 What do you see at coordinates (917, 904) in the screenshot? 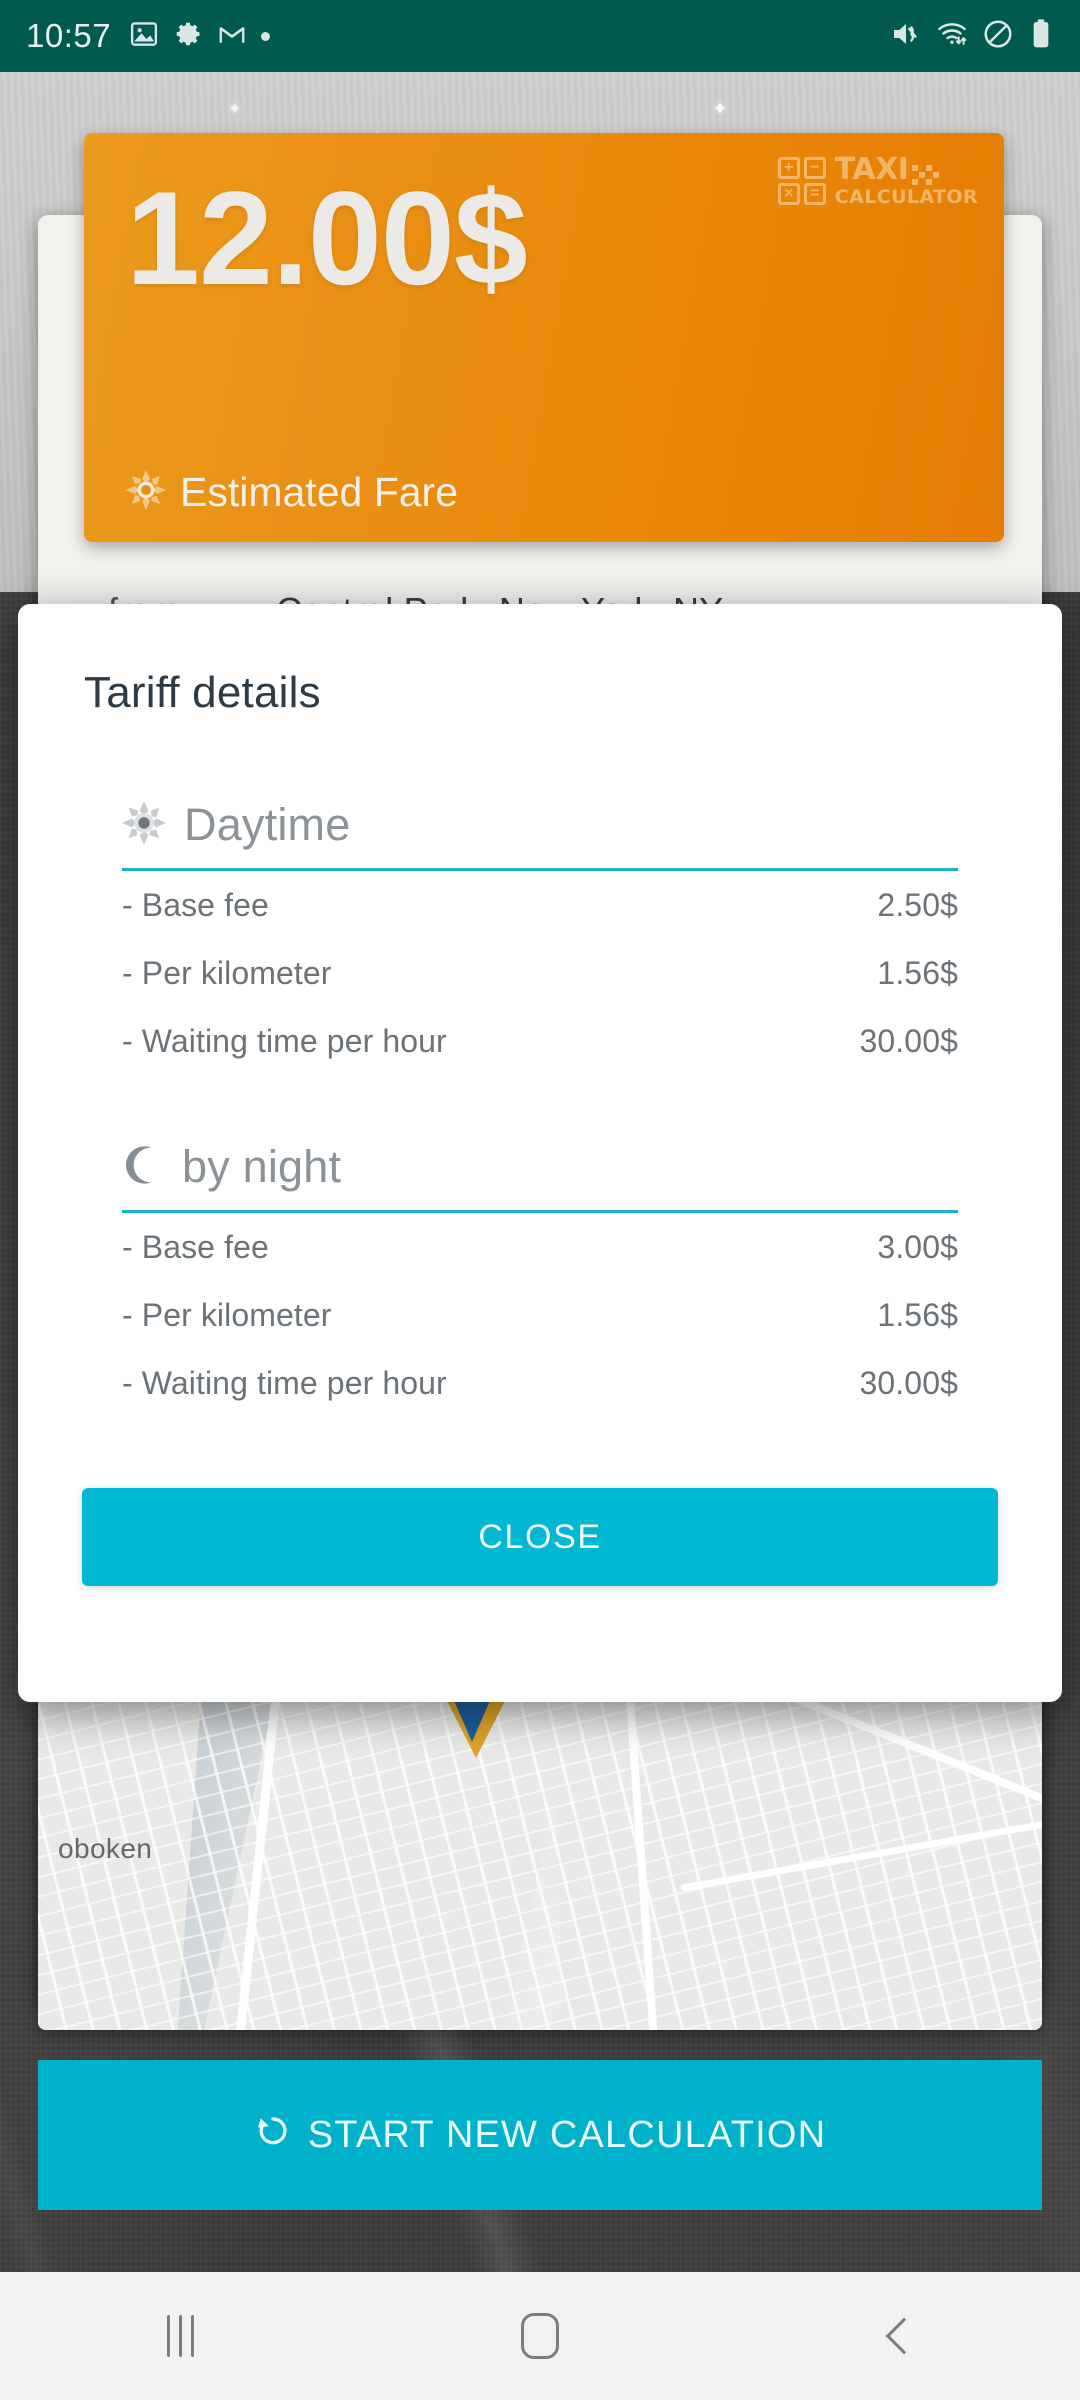
I see `tariff-row-value: 2.50$` at bounding box center [917, 904].